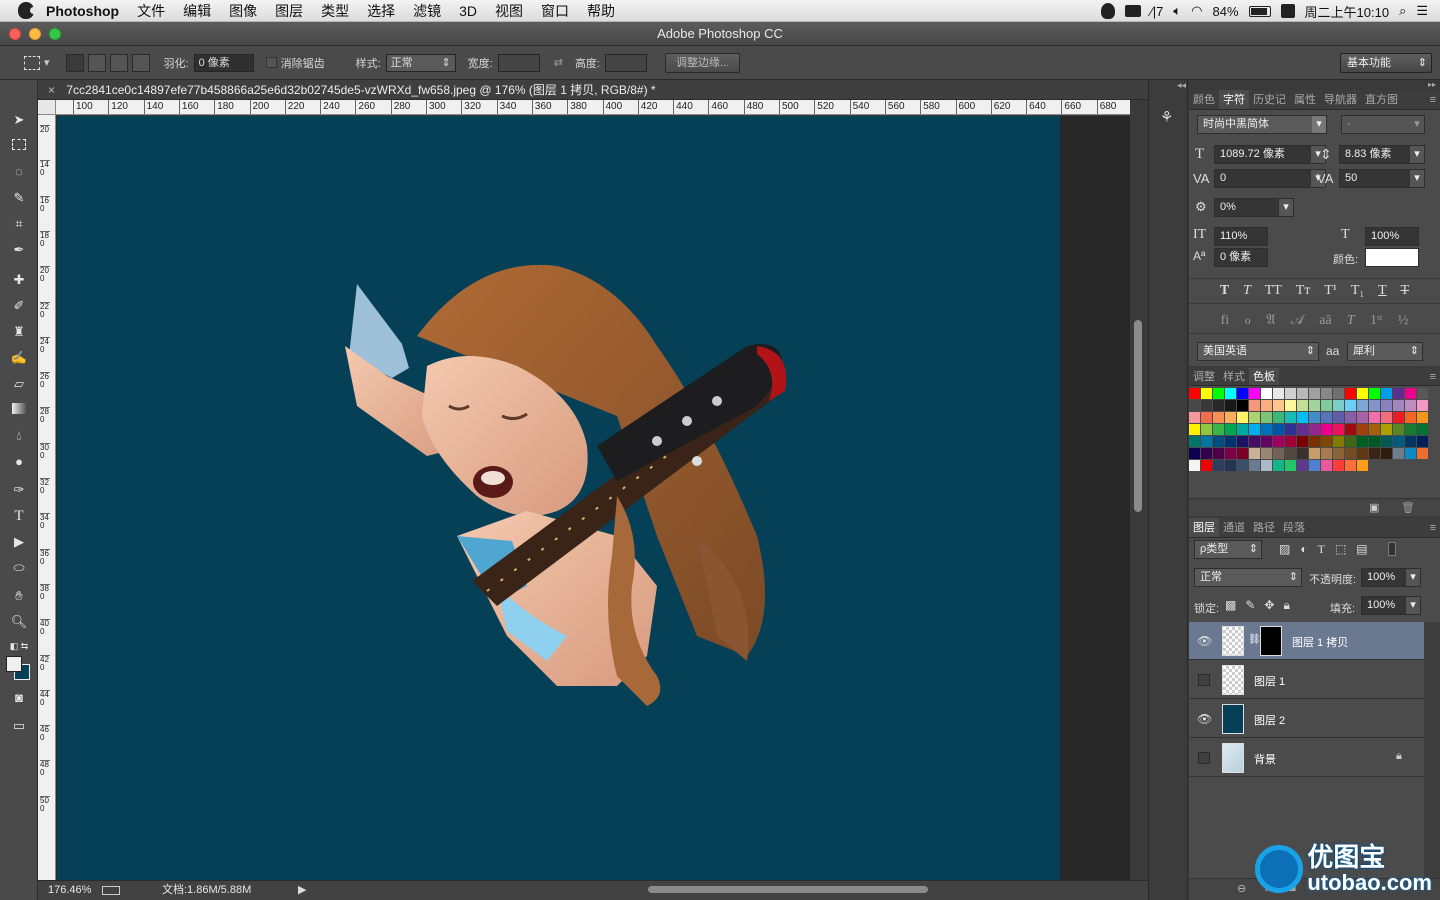  I want to click on menu-filter: 滤镜, so click(427, 11).